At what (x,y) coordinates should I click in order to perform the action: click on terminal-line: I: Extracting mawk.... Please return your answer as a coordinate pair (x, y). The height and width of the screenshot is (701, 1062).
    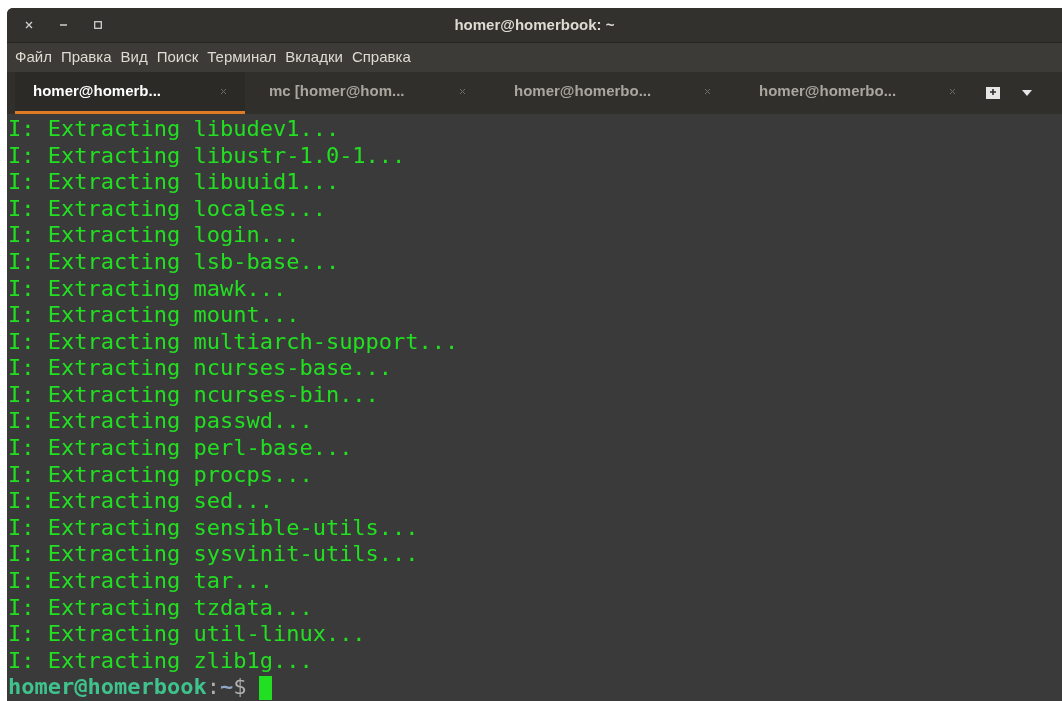
    Looking at the image, I should click on (147, 289).